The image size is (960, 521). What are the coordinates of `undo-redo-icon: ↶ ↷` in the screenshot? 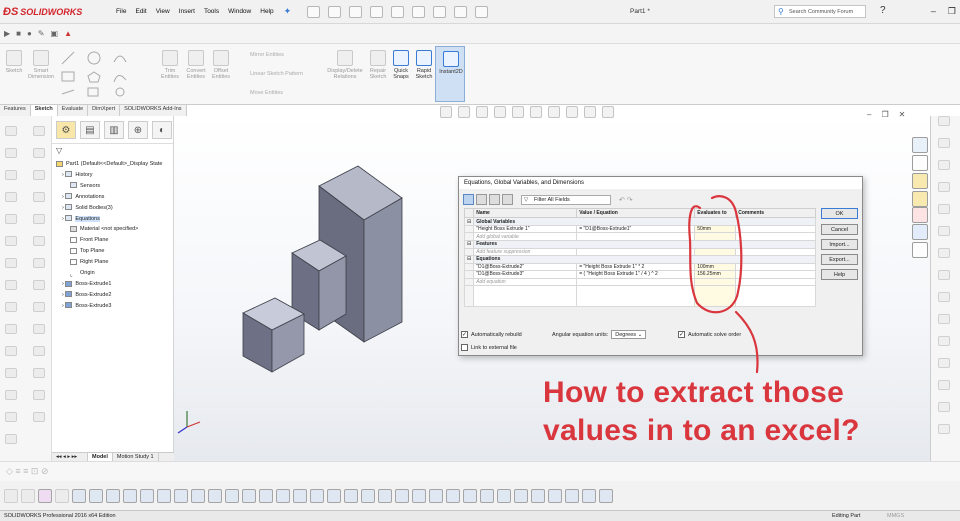 It's located at (626, 200).